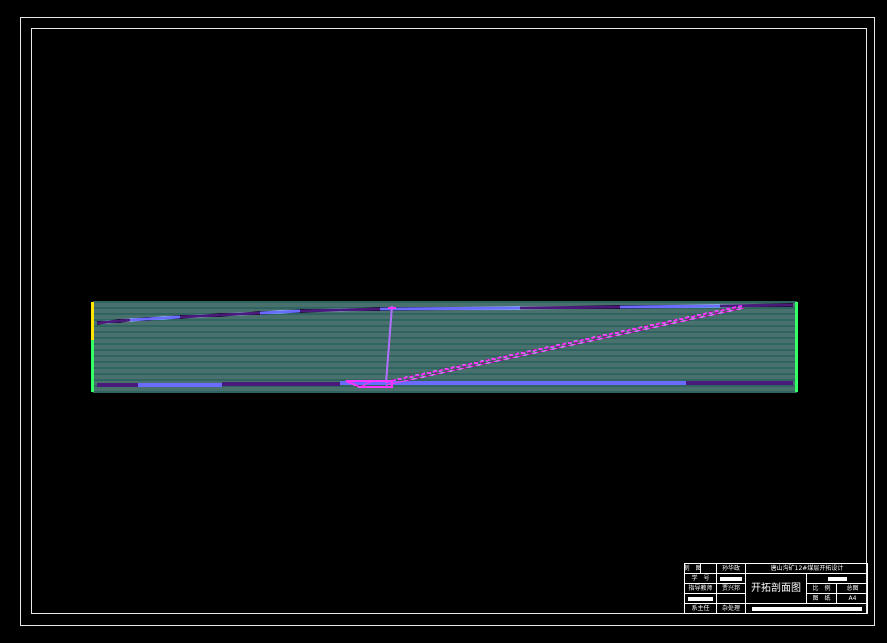  Describe the element at coordinates (852, 599) in the screenshot. I see `tb-value-sheet: A4` at that location.